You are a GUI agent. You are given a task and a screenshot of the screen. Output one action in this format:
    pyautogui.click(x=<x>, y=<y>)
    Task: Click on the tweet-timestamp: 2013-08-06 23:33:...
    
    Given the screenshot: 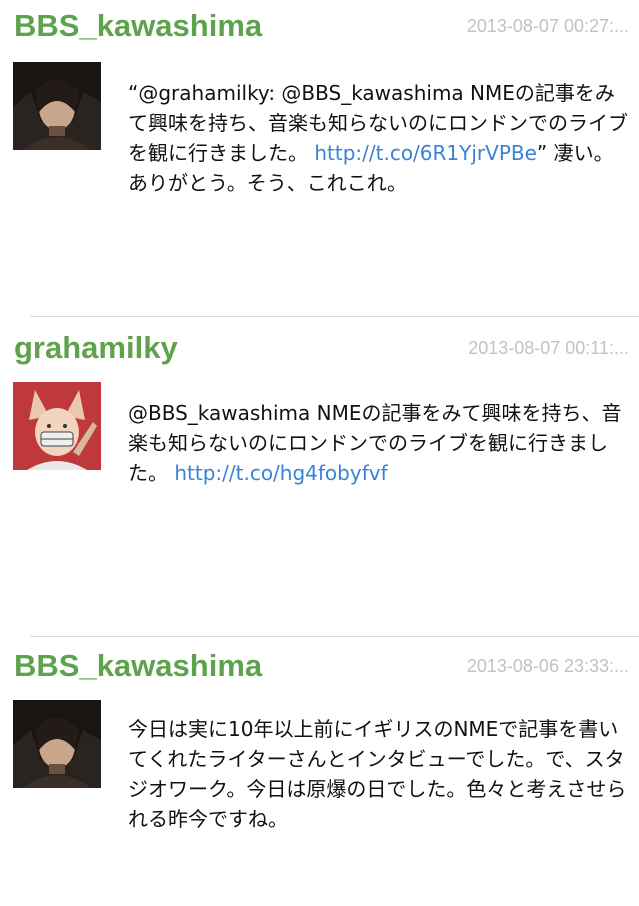 What is the action you would take?
    pyautogui.click(x=547, y=666)
    